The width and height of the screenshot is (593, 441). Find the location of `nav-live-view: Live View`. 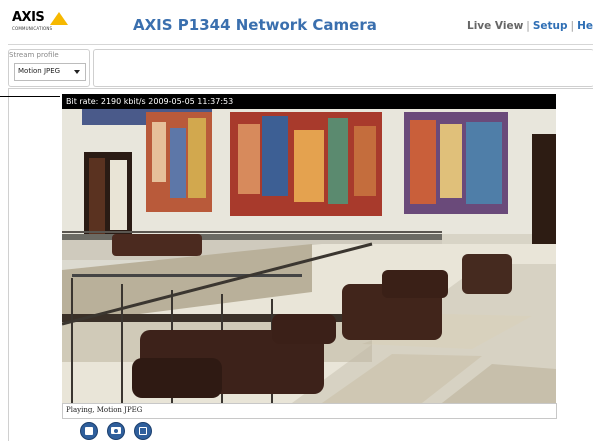

nav-live-view: Live View is located at coordinates (495, 26).